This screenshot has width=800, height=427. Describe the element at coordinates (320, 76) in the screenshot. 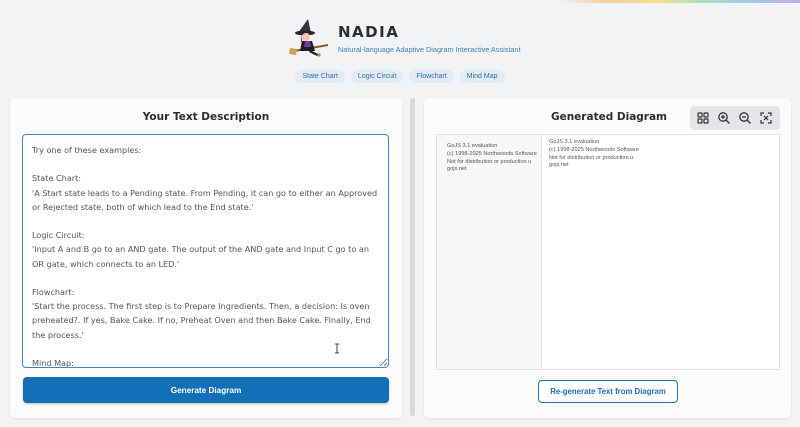

I see `example-state-chart-button: State Chart` at that location.